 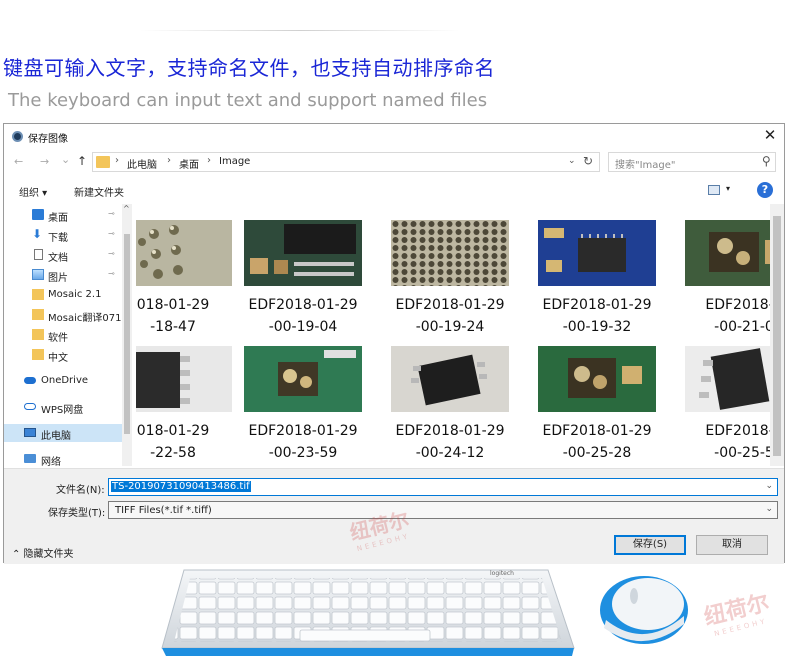 What do you see at coordinates (58, 338) in the screenshot?
I see `sidebar-item-label: 软件` at bounding box center [58, 338].